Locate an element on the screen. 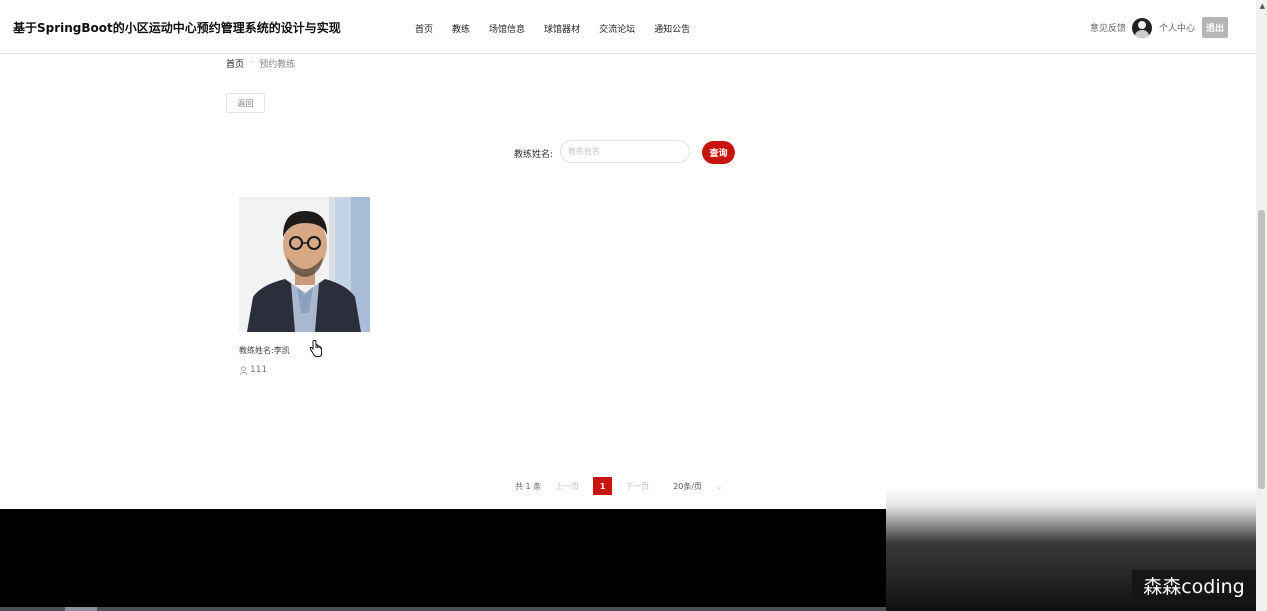 Image resolution: width=1267 pixels, height=611 pixels. nav-announcements: 通知公告 is located at coordinates (672, 28).